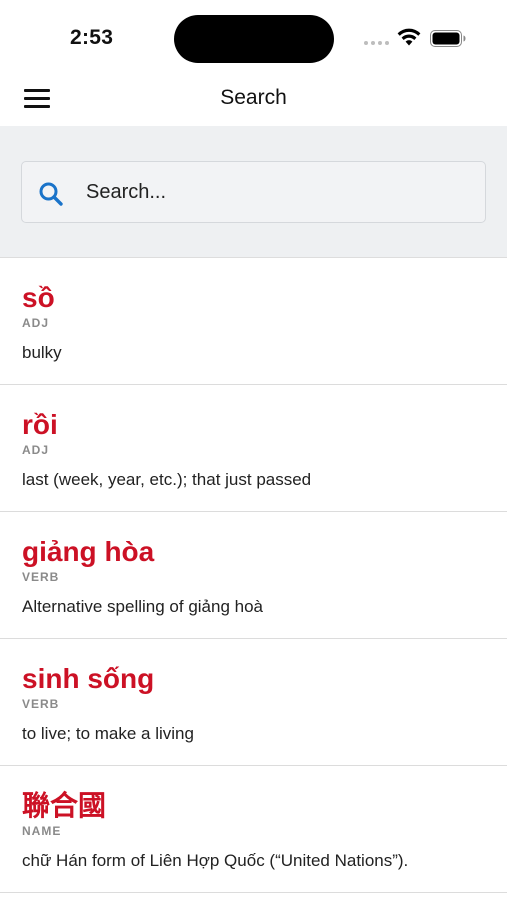 This screenshot has width=507, height=900. I want to click on dynamic-island, so click(254, 39).